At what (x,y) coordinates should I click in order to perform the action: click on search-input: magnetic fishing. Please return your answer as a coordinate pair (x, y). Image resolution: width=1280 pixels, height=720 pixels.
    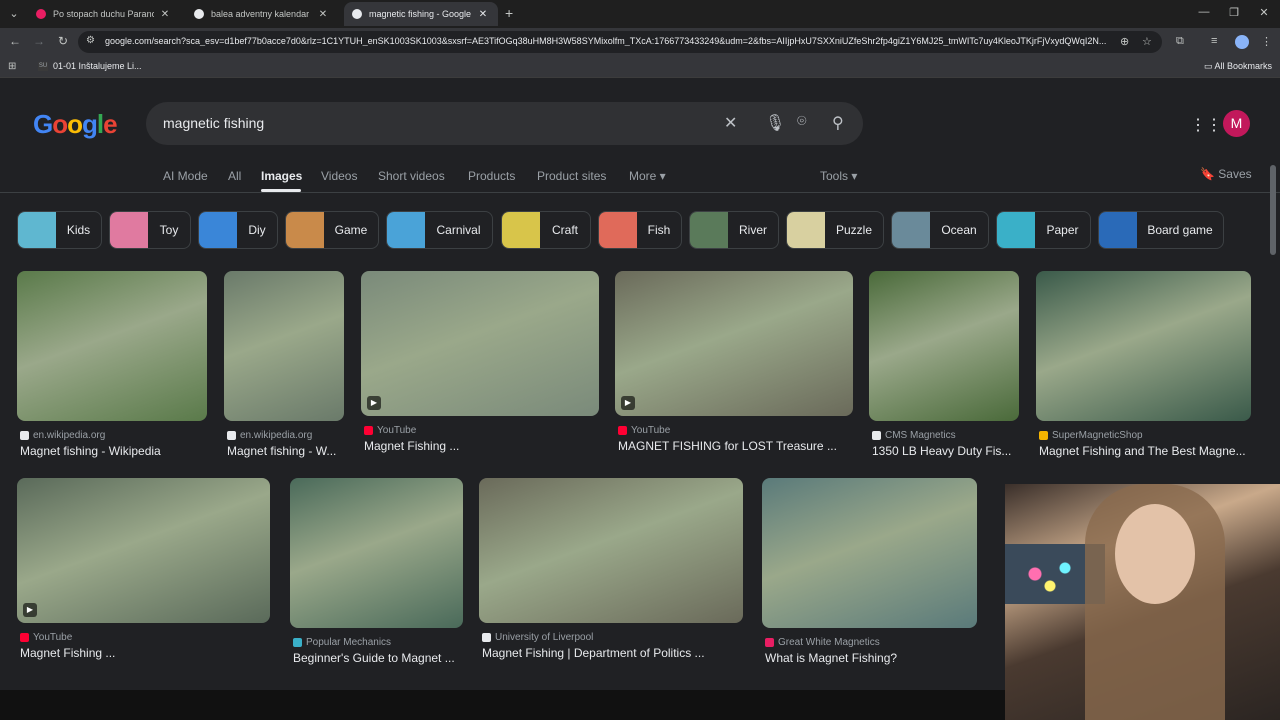
    Looking at the image, I should click on (213, 123).